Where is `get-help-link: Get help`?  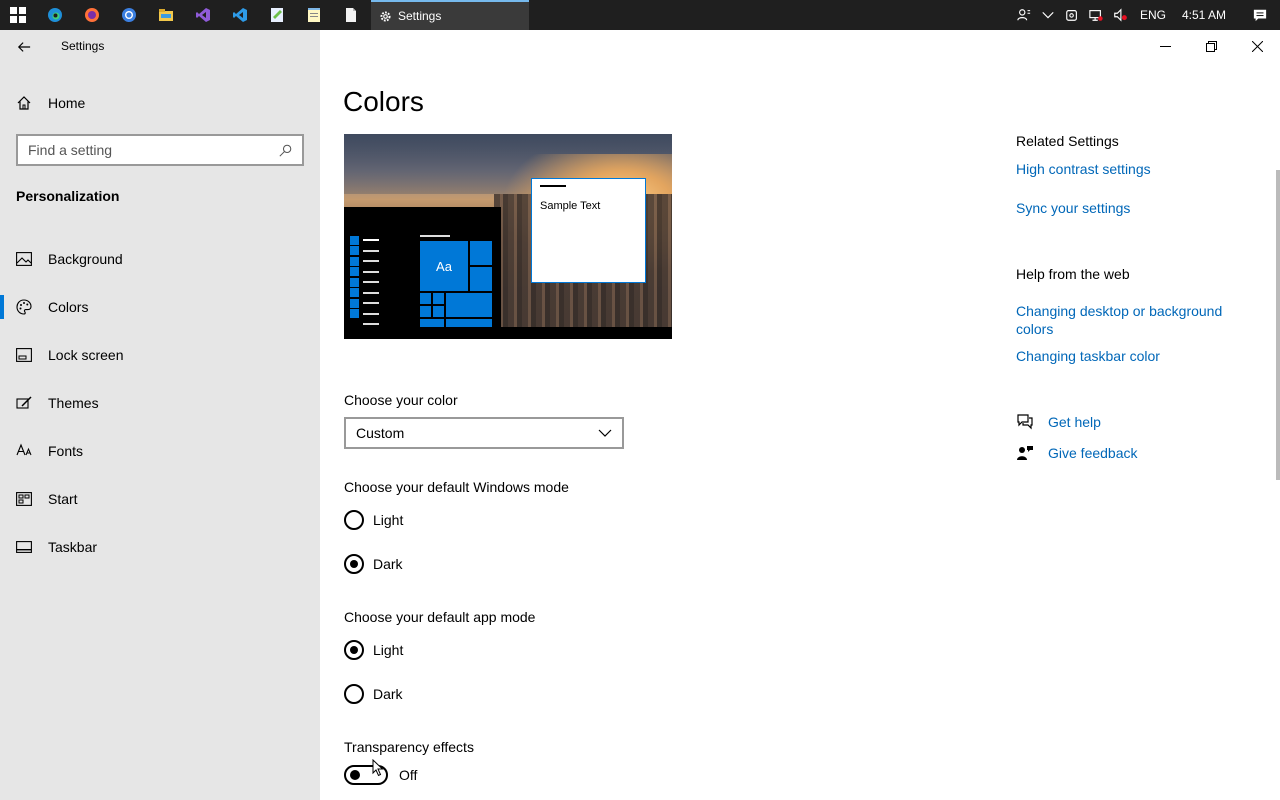
get-help-link: Get help is located at coordinates (1058, 422).